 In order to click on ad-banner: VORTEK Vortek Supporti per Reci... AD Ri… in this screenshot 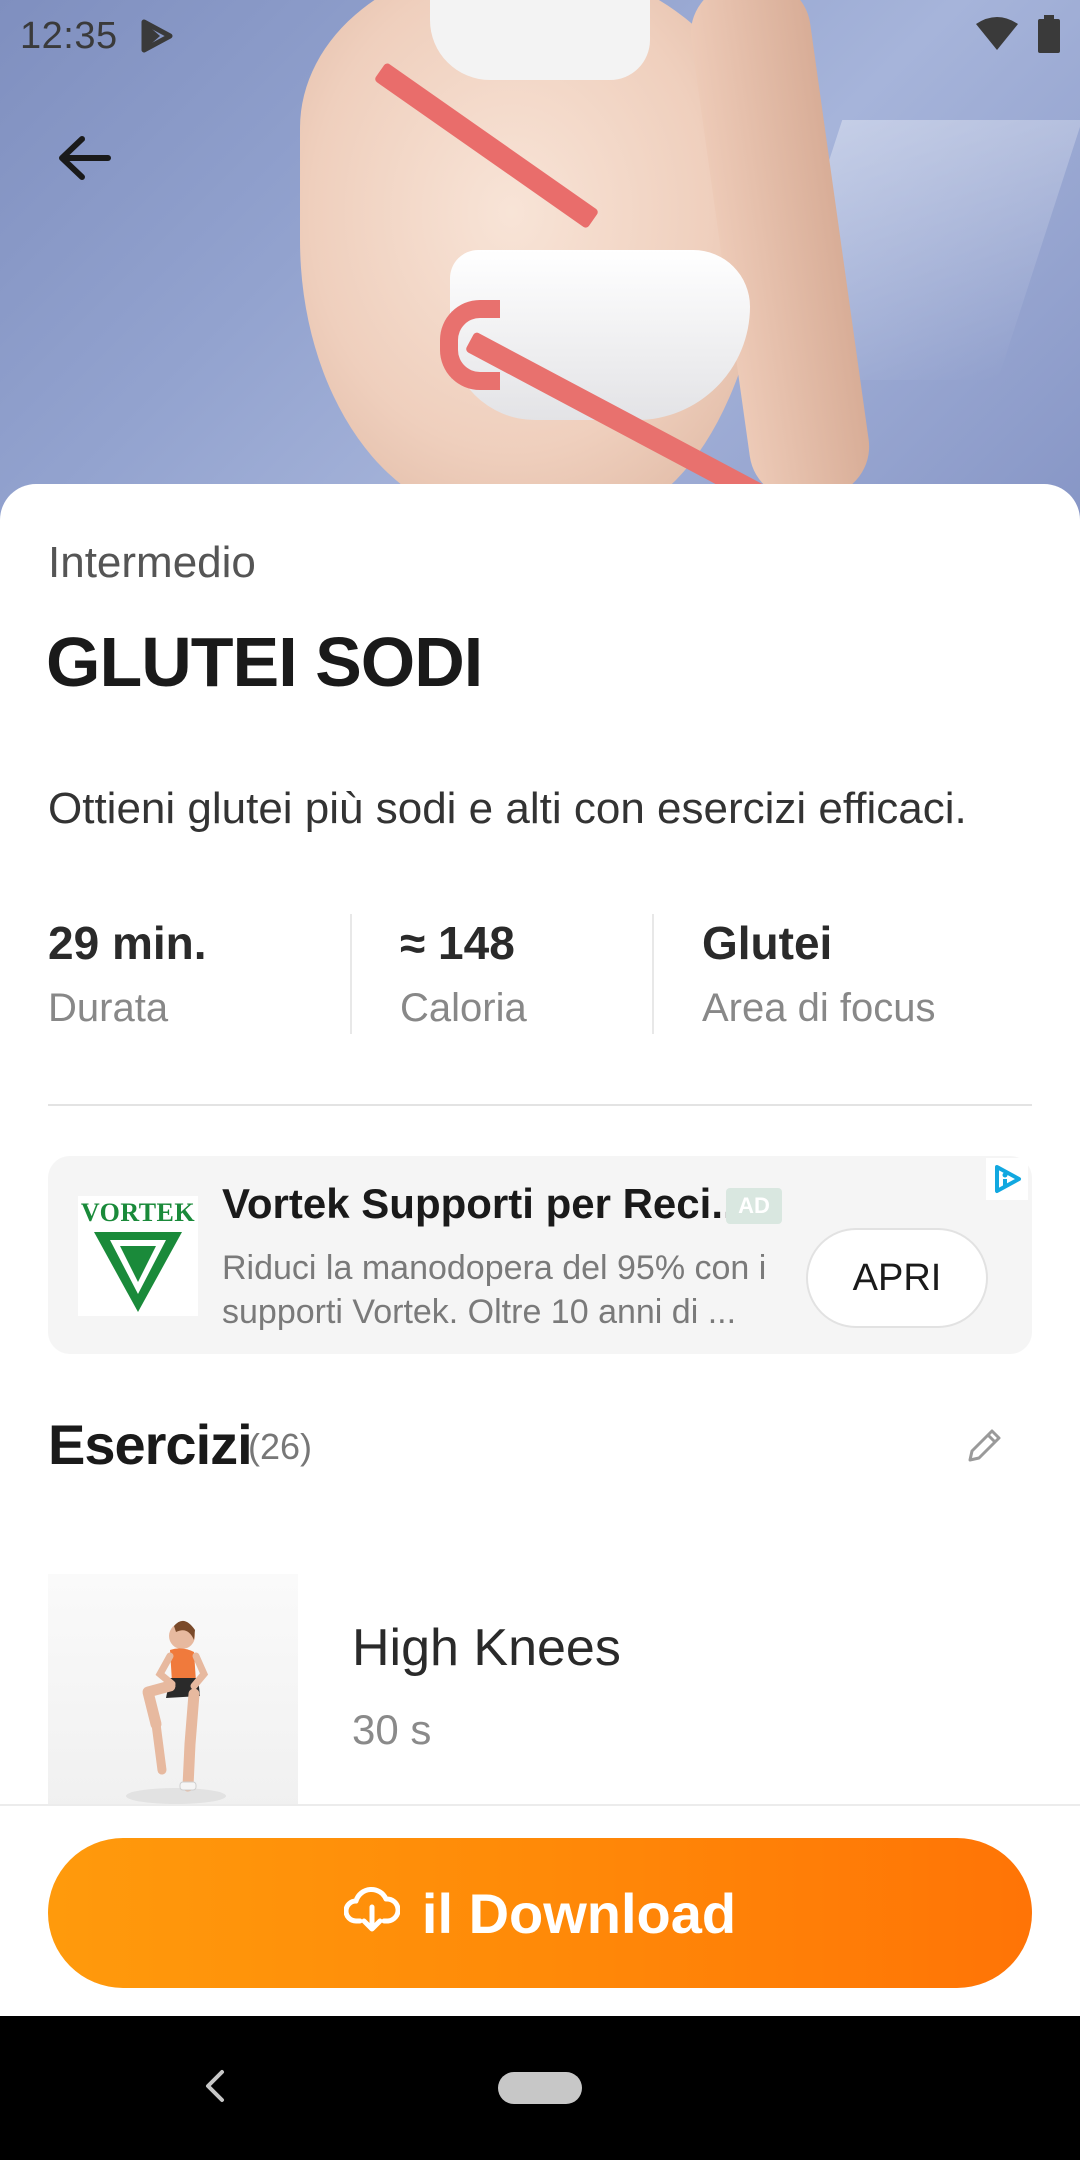, I will do `click(540, 1255)`.